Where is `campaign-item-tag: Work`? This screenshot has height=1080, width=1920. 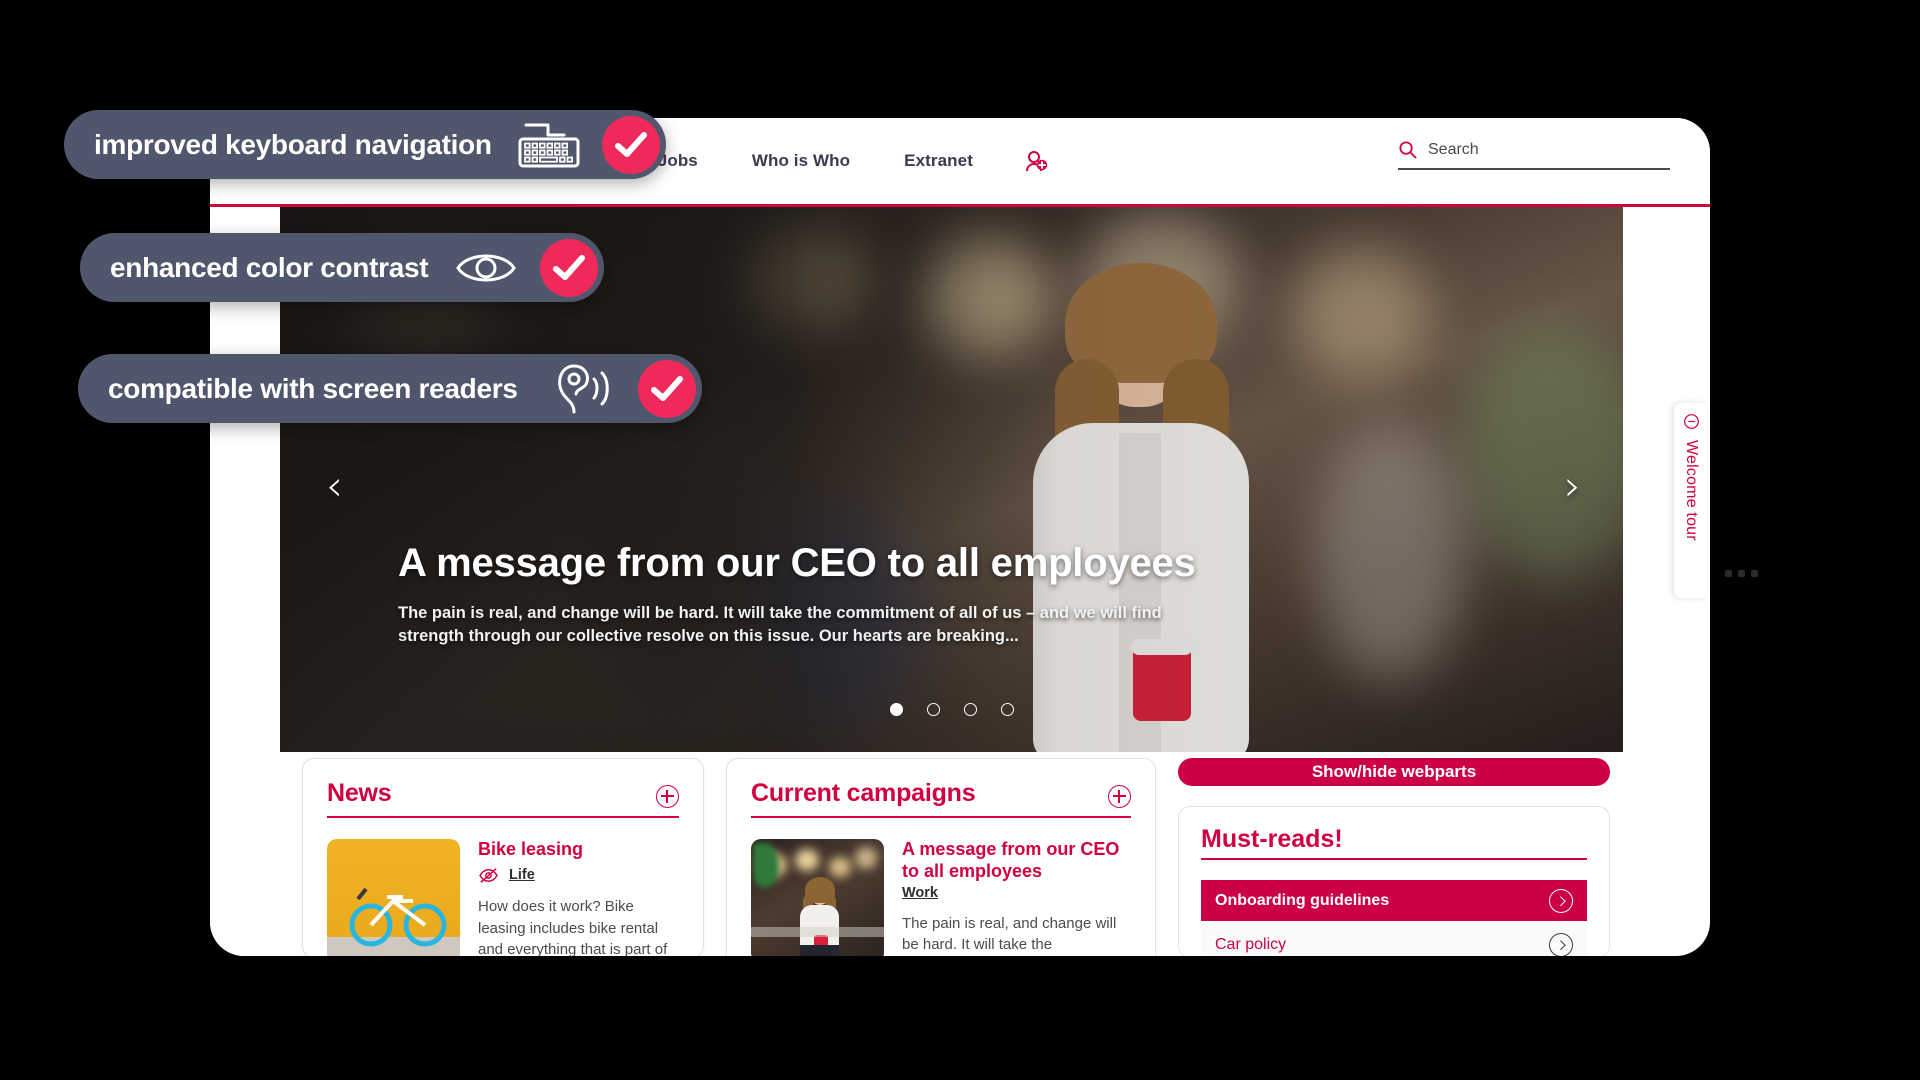
campaign-item-tag: Work is located at coordinates (920, 893).